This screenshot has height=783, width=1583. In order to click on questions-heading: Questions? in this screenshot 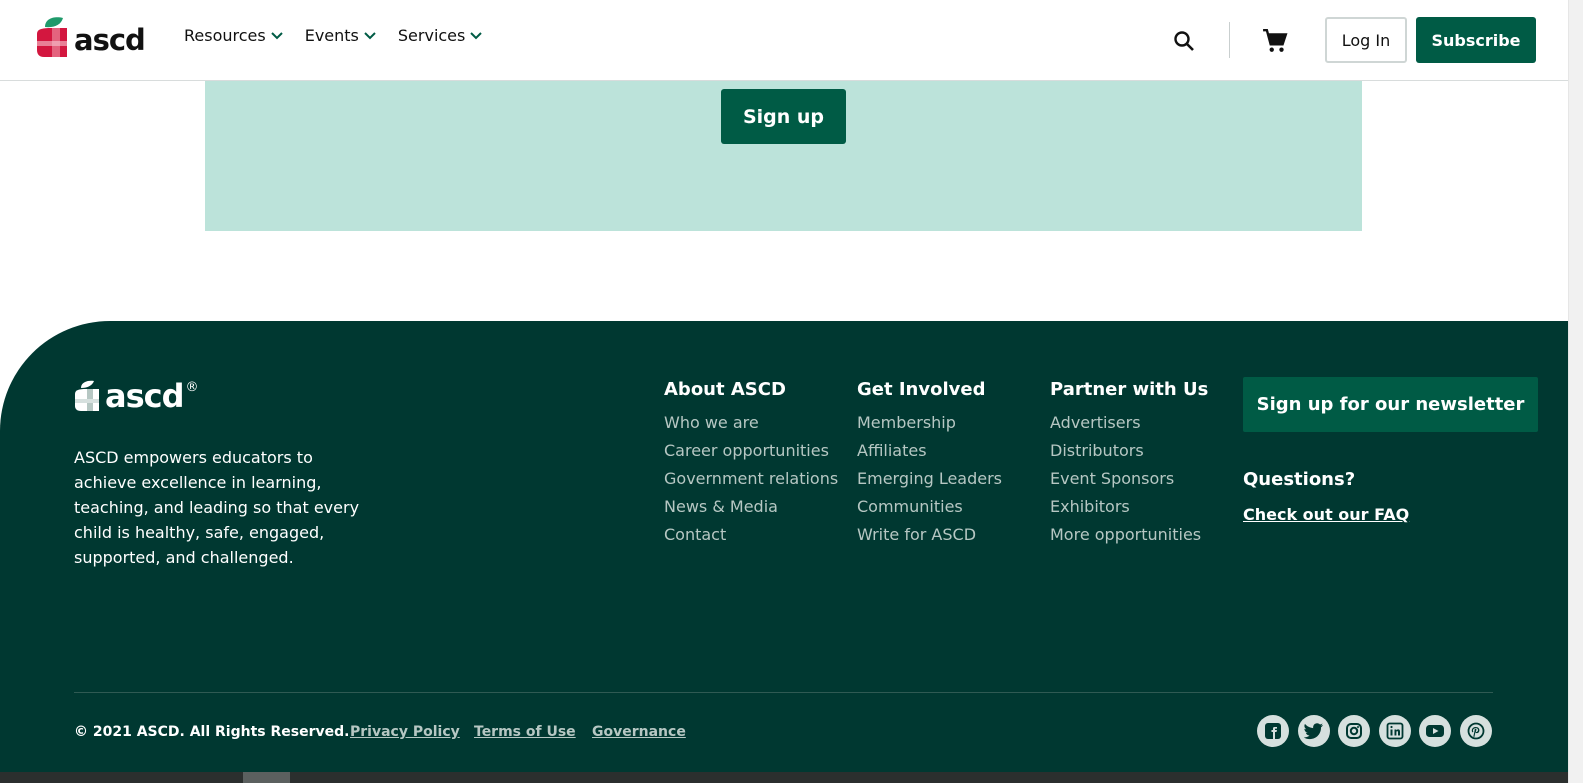, I will do `click(1299, 479)`.